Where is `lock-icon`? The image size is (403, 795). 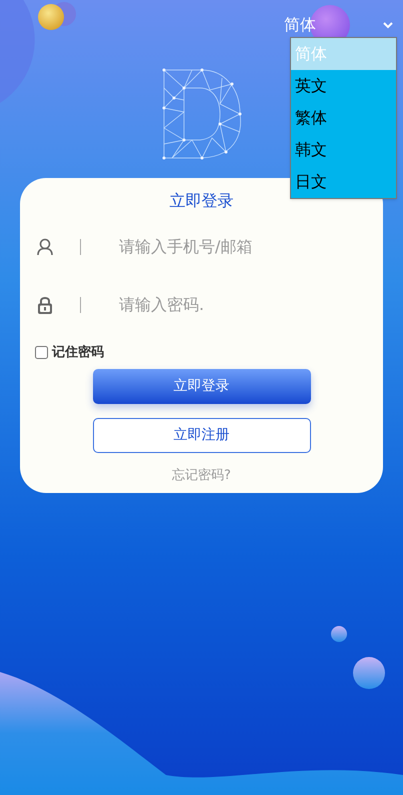 lock-icon is located at coordinates (45, 305).